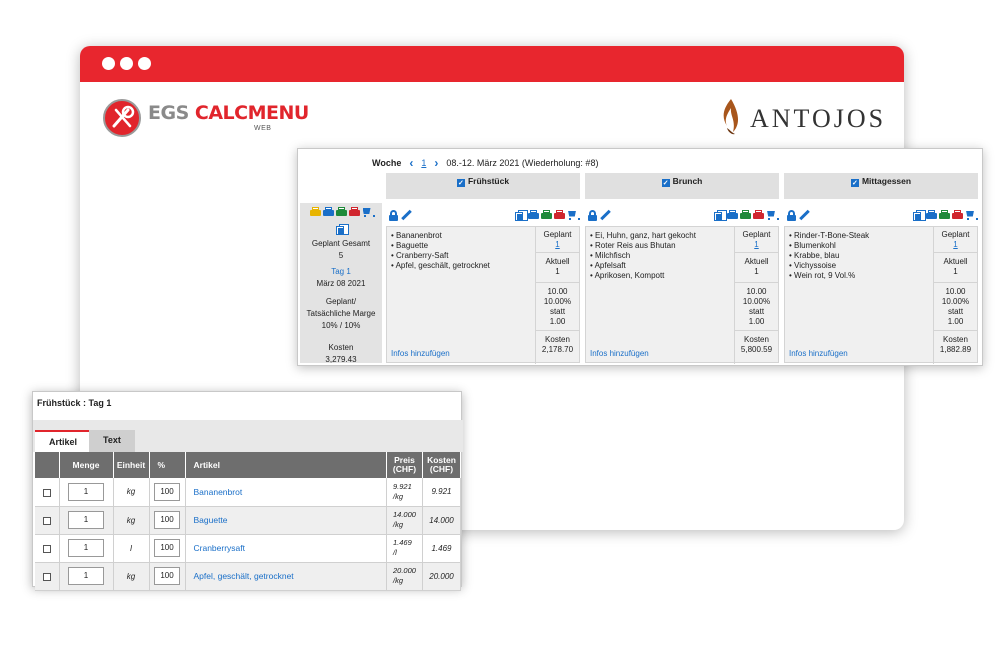  Describe the element at coordinates (341, 243) in the screenshot. I see `planned-total-label: Geplant Gesamt` at that location.